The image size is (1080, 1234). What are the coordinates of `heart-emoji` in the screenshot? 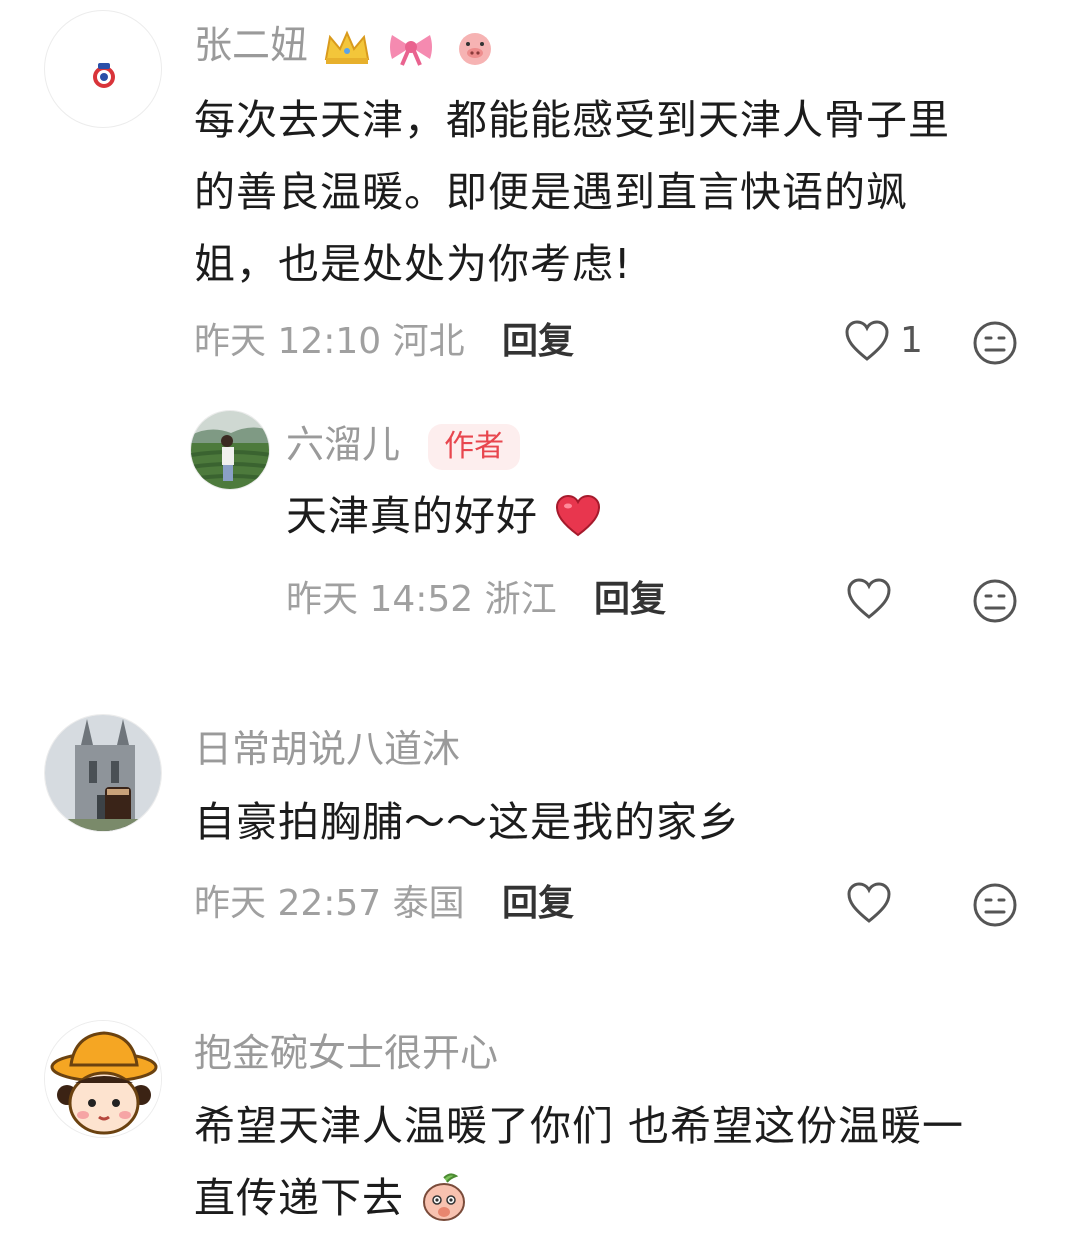 It's located at (578, 515).